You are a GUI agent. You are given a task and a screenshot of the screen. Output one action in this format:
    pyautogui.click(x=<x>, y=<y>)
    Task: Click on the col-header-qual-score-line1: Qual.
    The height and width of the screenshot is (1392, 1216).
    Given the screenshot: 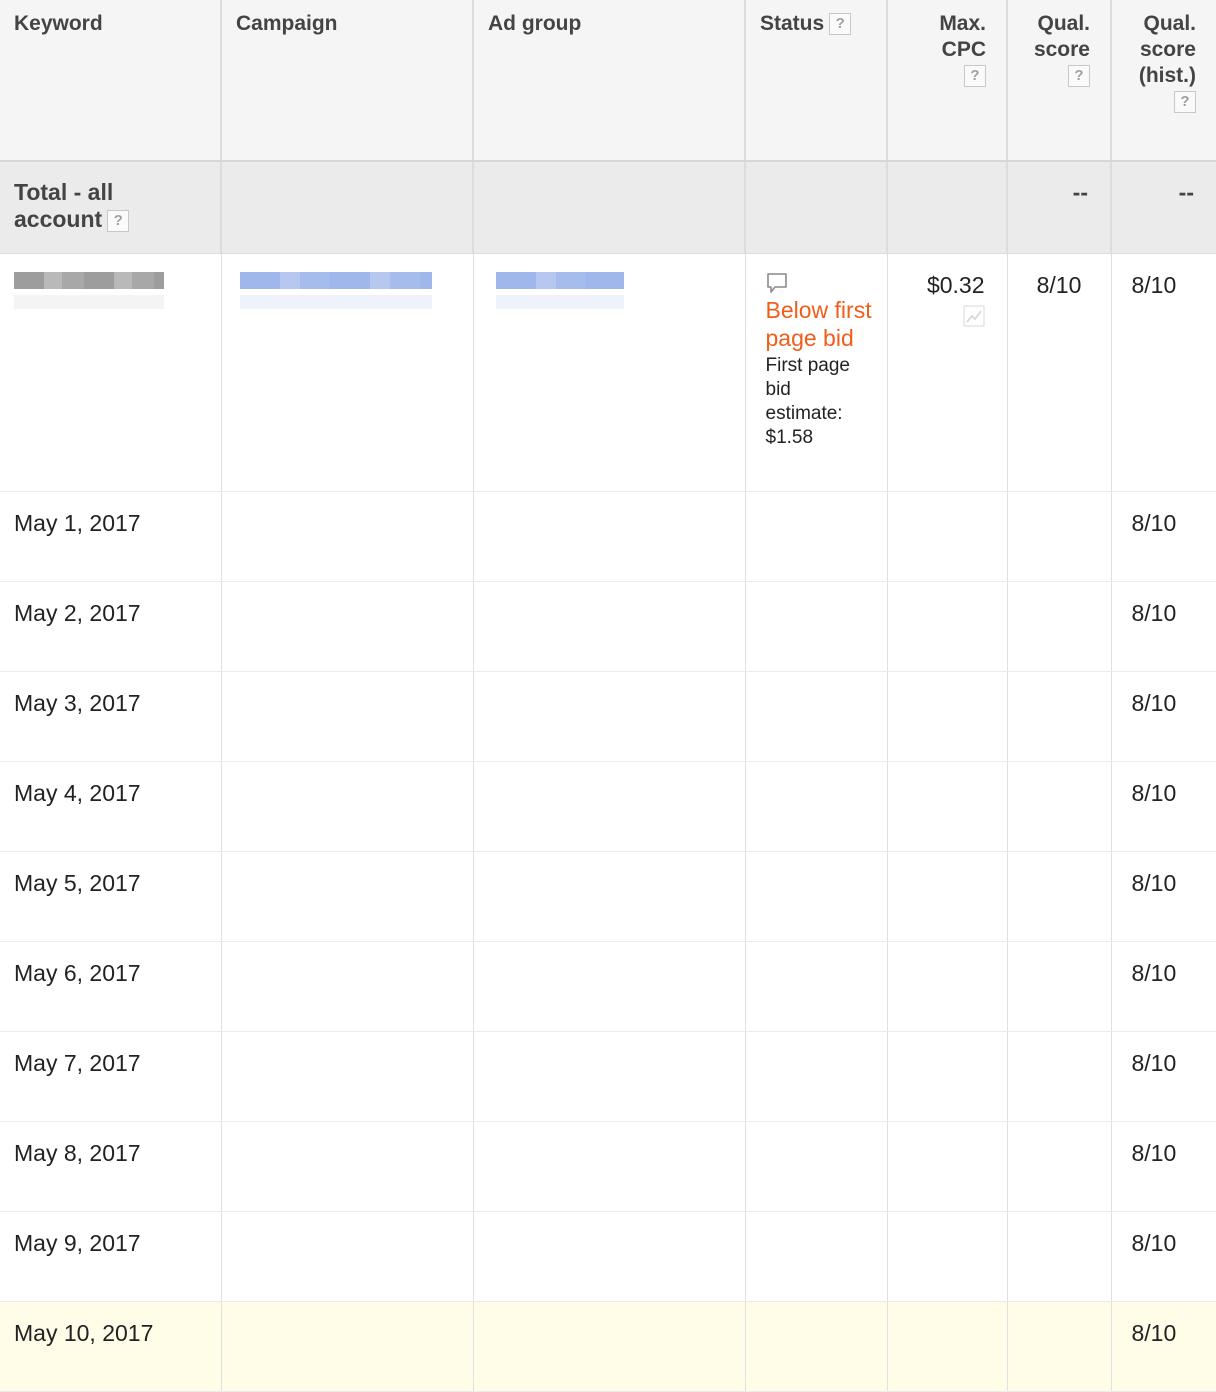 What is the action you would take?
    pyautogui.click(x=1063, y=23)
    